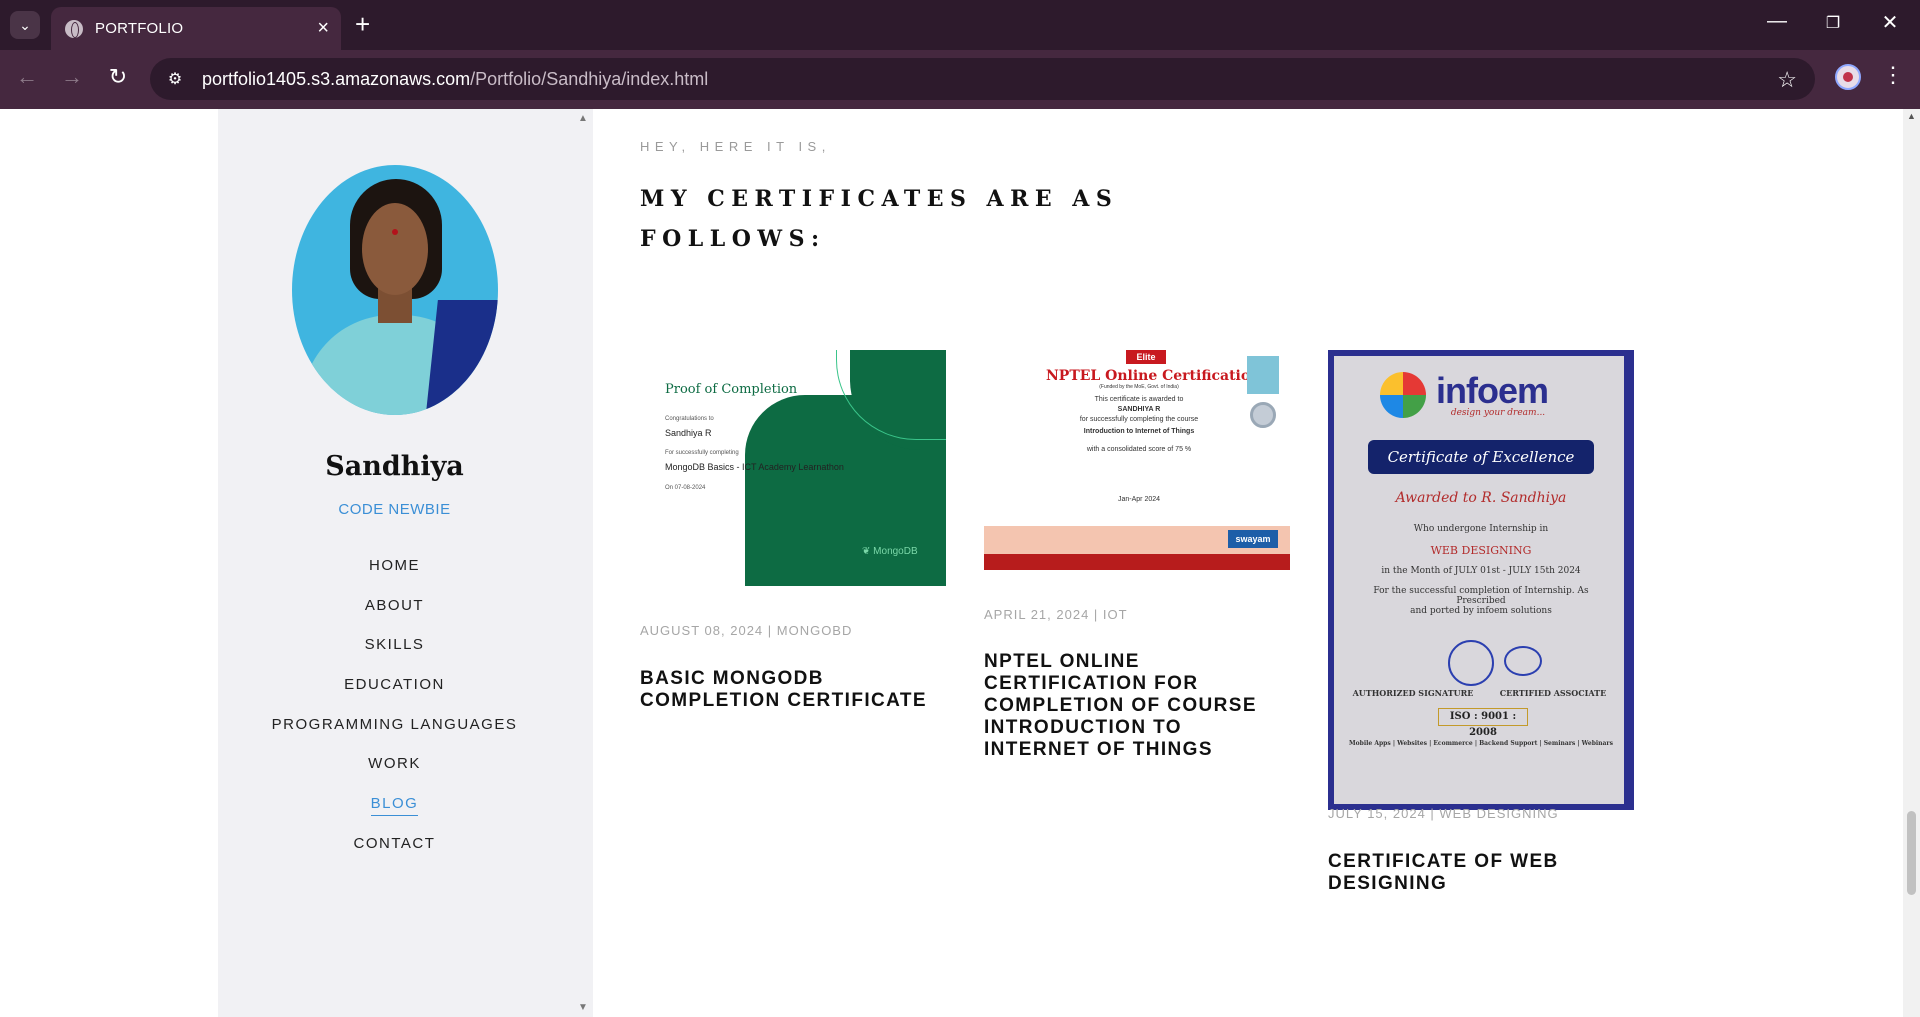 The image size is (1920, 1017). Describe the element at coordinates (1893, 75) in the screenshot. I see `menu-kebab-icon: ⋮` at that location.